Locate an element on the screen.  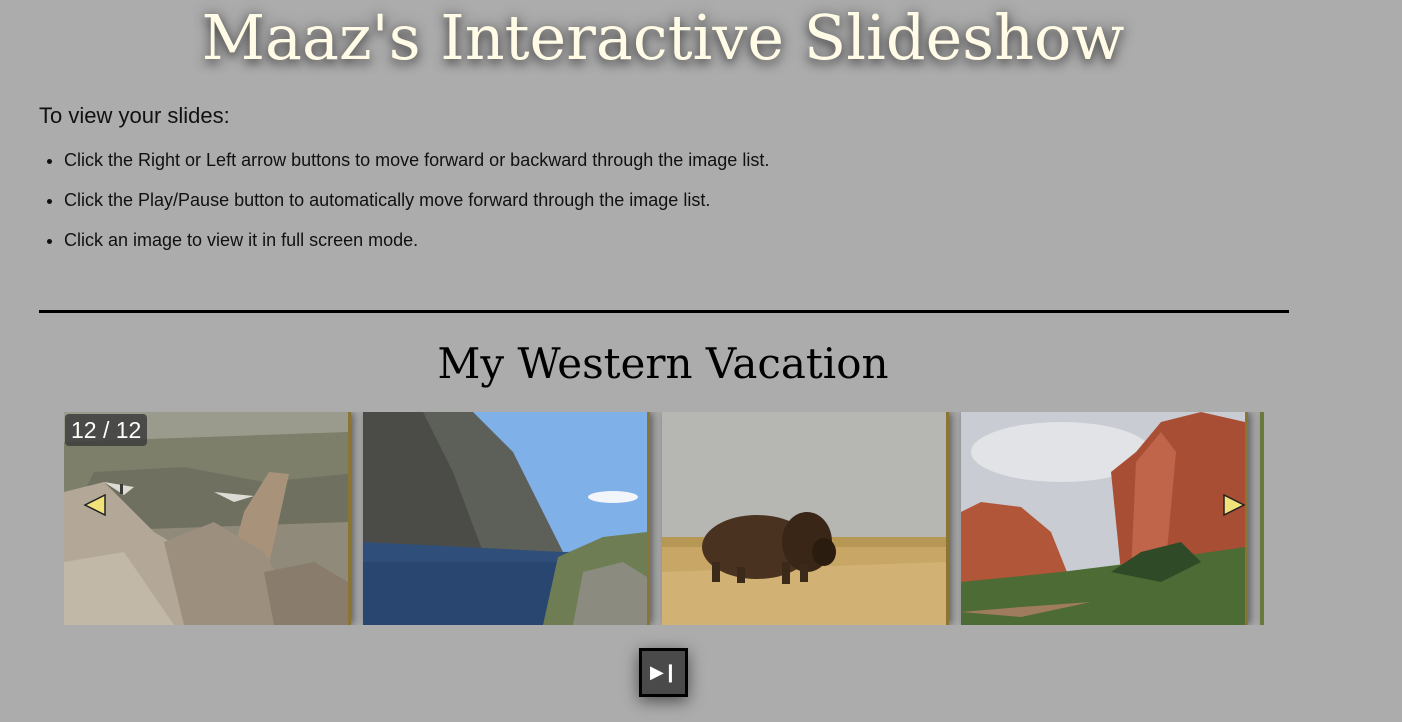
slide-partial-next is located at coordinates (1262, 518).